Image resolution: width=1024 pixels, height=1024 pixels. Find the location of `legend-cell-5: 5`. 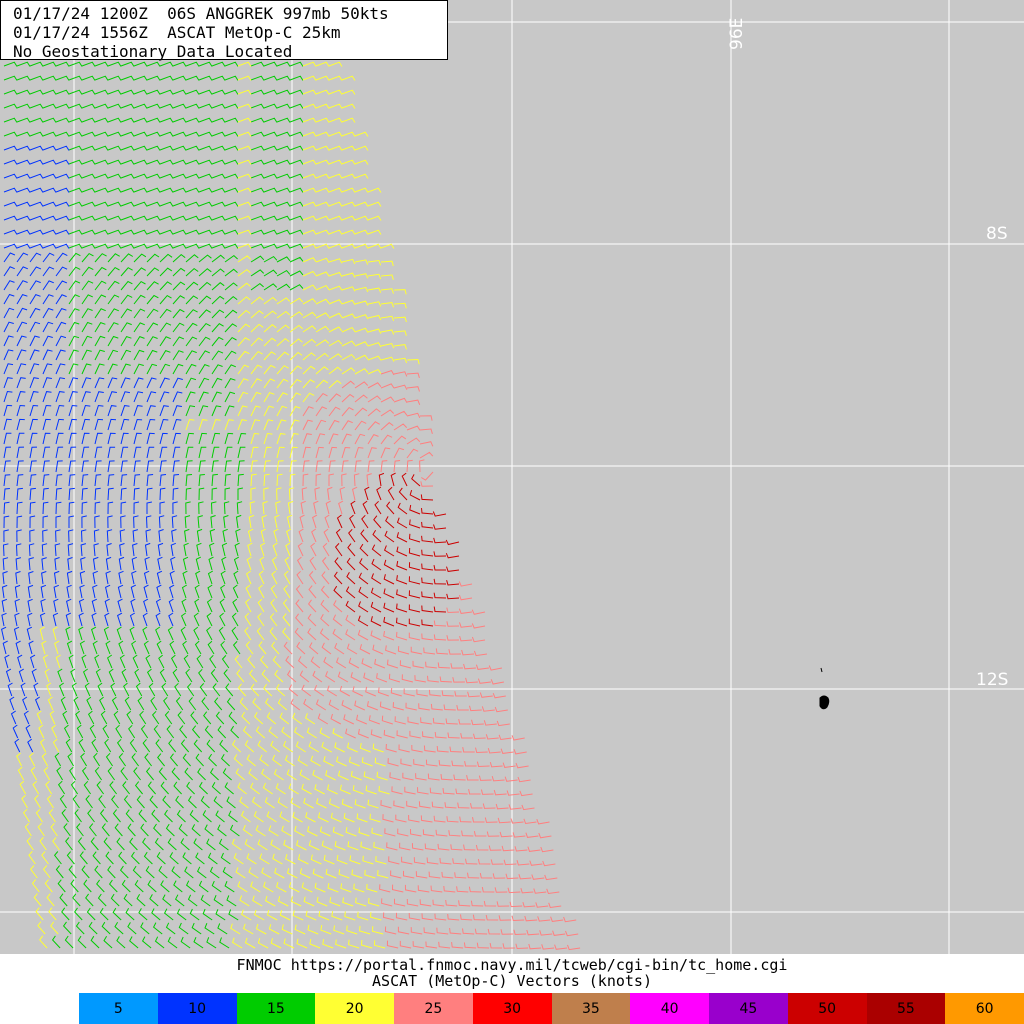

legend-cell-5: 5 is located at coordinates (118, 1008).